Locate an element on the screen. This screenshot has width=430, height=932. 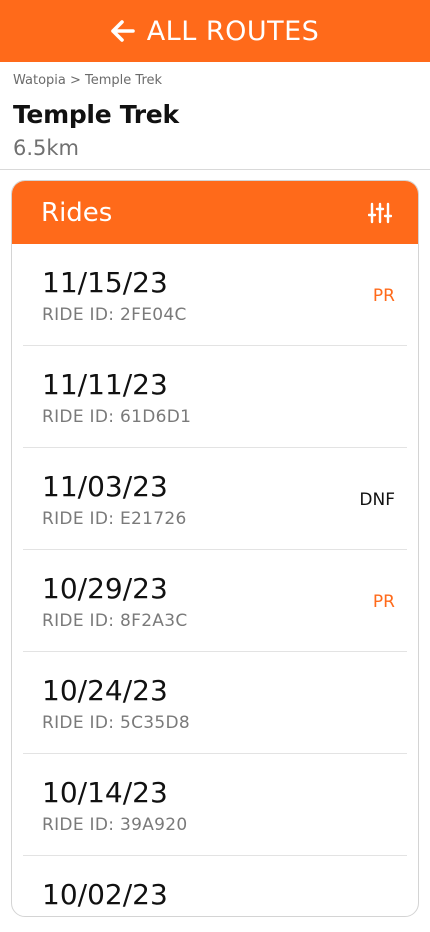
ride-date: 11/03/23 is located at coordinates (105, 486).